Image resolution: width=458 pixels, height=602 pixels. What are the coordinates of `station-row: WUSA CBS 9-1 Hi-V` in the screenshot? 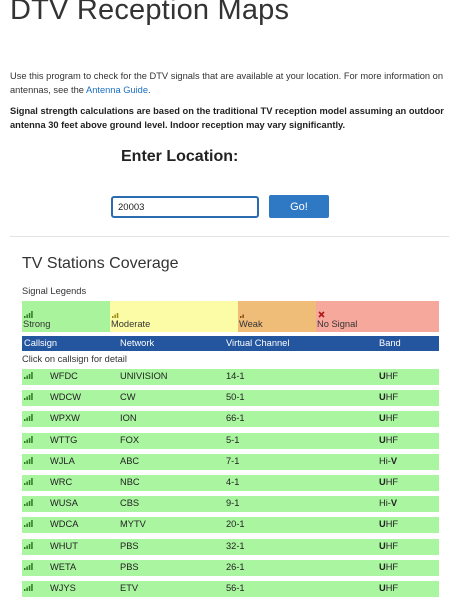 It's located at (230, 504).